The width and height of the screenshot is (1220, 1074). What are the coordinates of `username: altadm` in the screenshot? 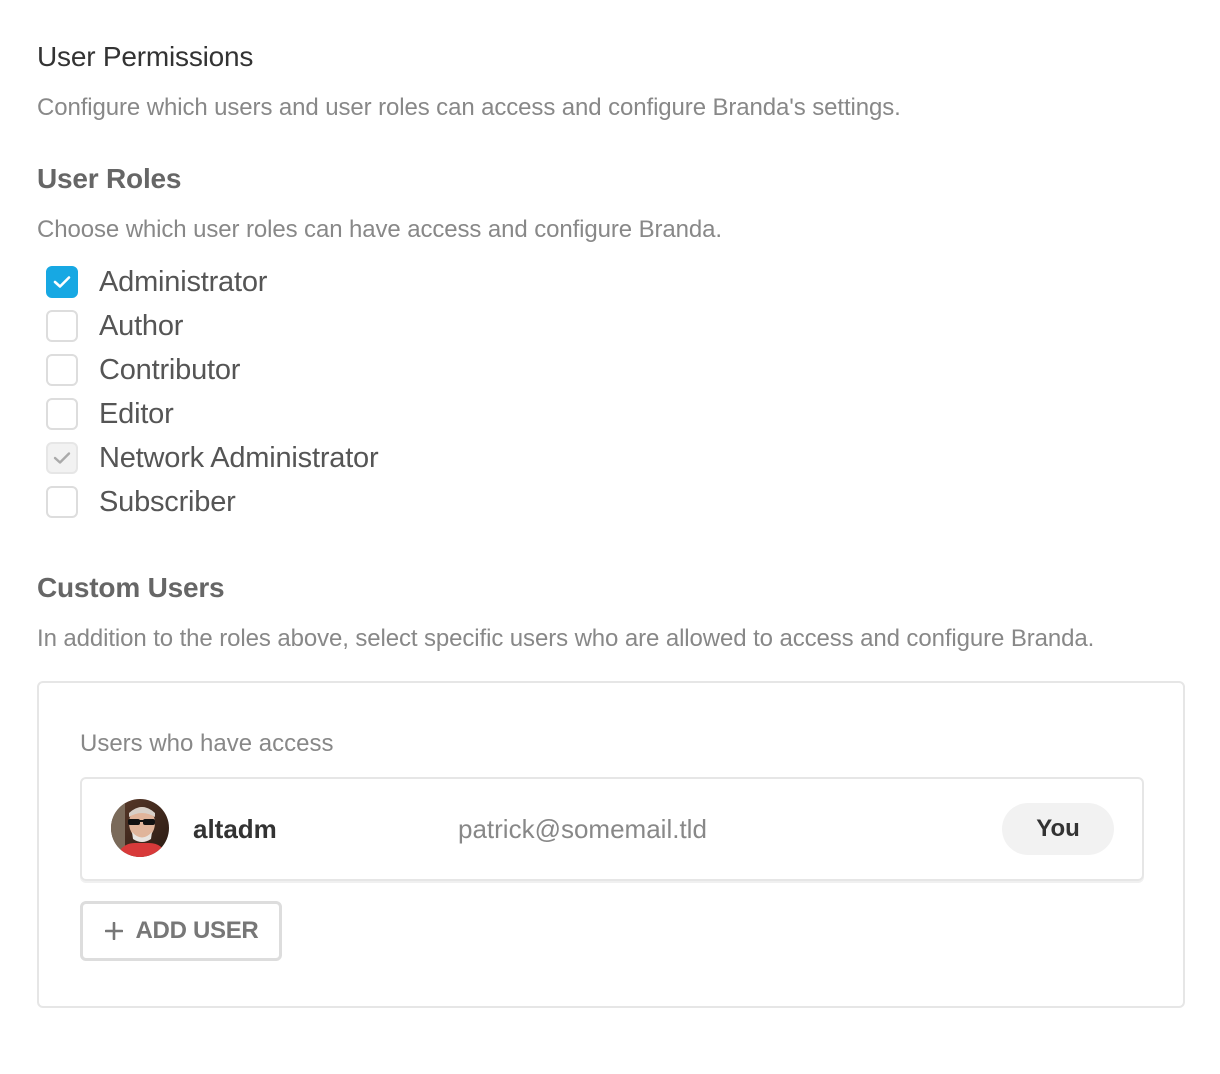 It's located at (235, 829).